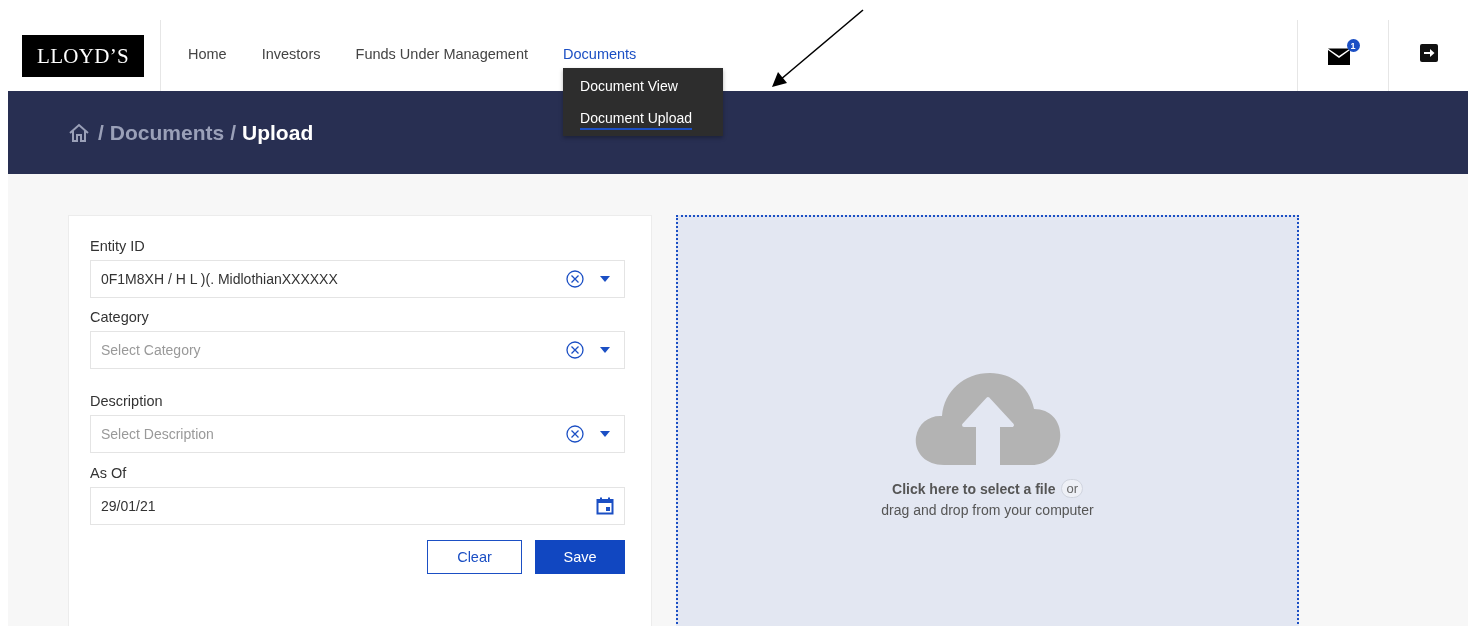  I want to click on select-field: 0F1M8XH / H L )(. MidlothianXXXXXX, so click(357, 279).